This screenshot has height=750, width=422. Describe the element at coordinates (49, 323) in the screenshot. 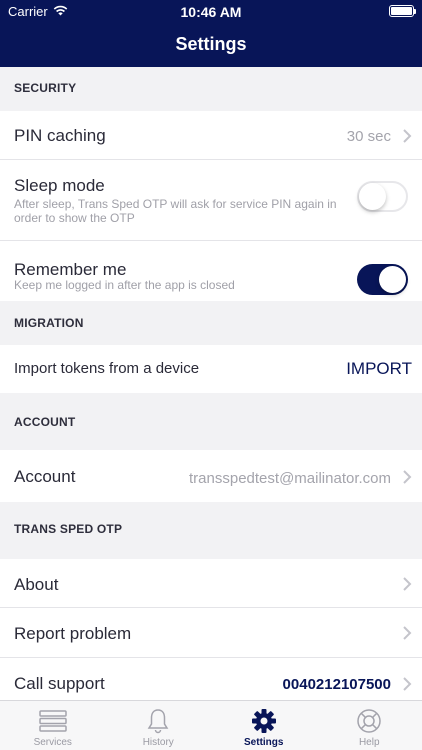

I see `section-title: MIGRATION` at that location.